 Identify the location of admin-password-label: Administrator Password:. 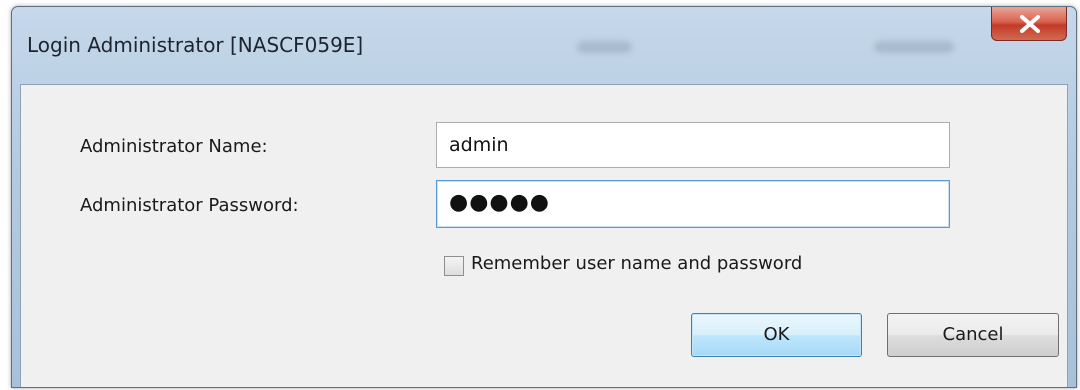
(189, 205).